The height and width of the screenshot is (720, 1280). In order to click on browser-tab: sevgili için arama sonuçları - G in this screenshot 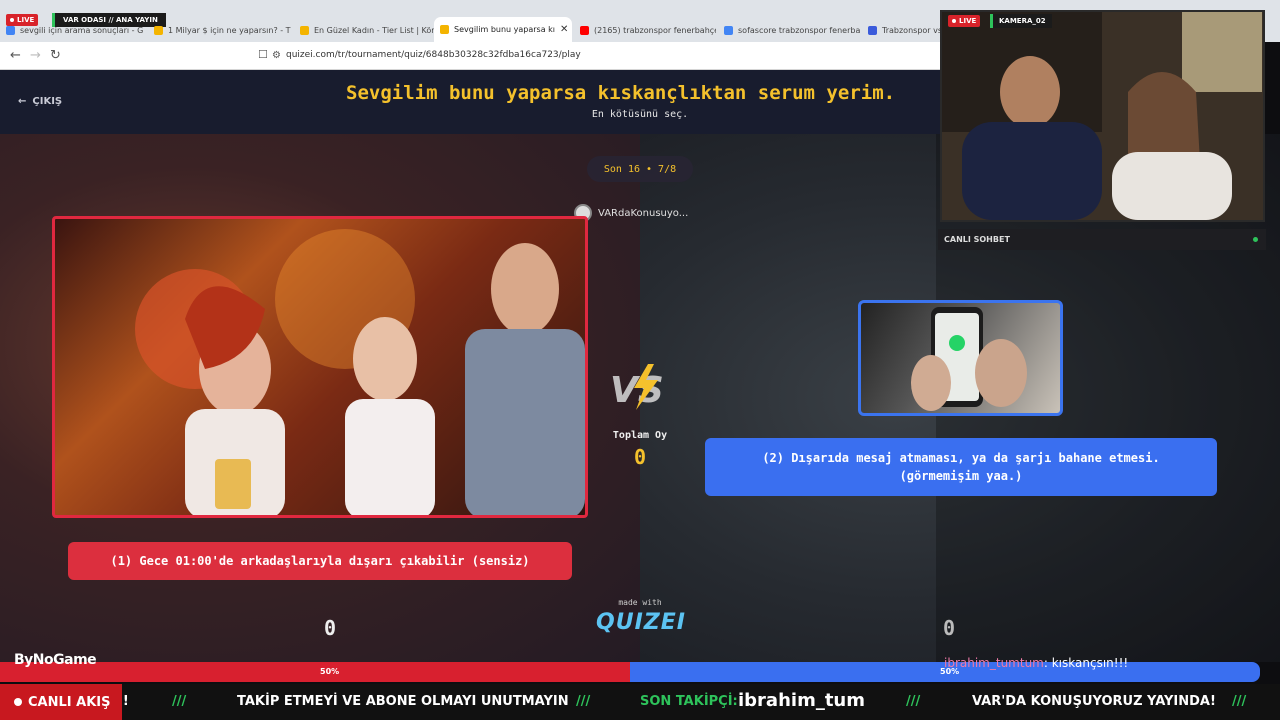, I will do `click(73, 30)`.